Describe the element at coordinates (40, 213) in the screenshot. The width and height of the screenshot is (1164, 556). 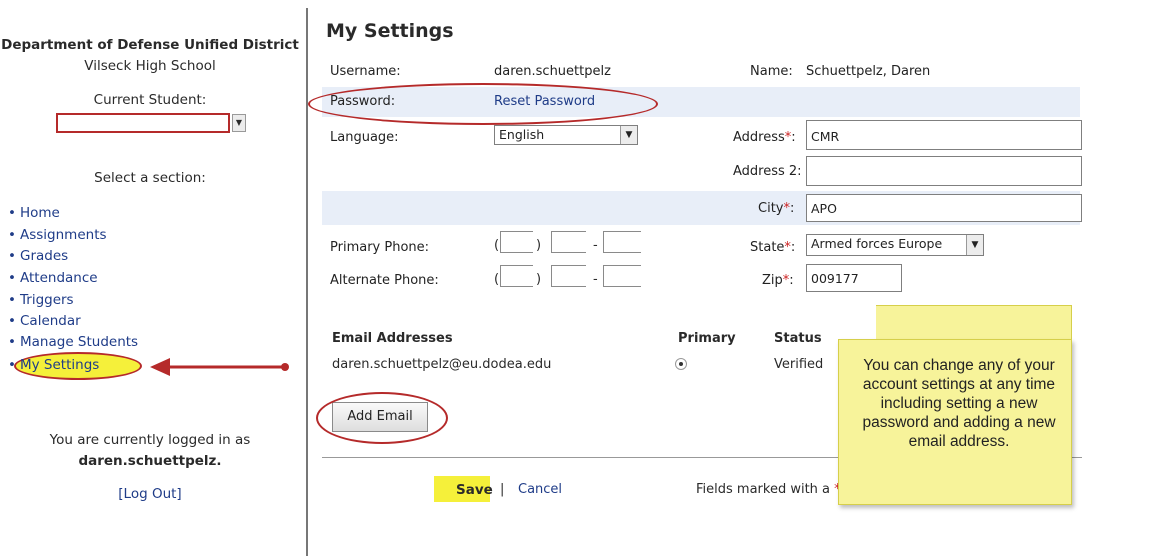
I see `sidebar-item-label: Home` at that location.